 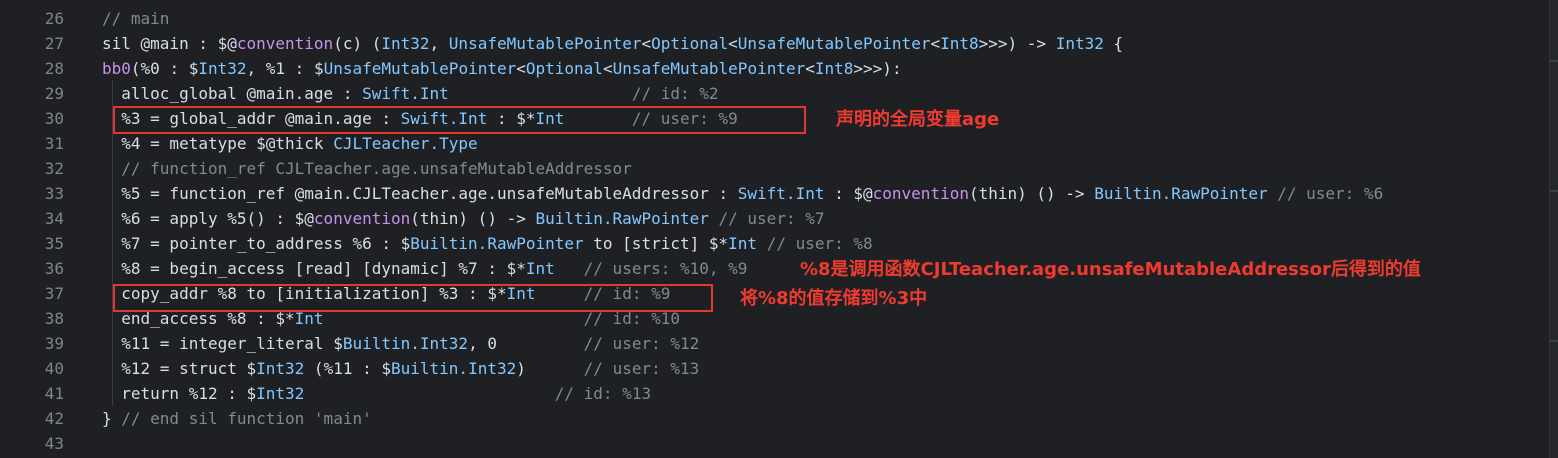 I want to click on code-token: >>>) ->, so click(x=1017, y=43).